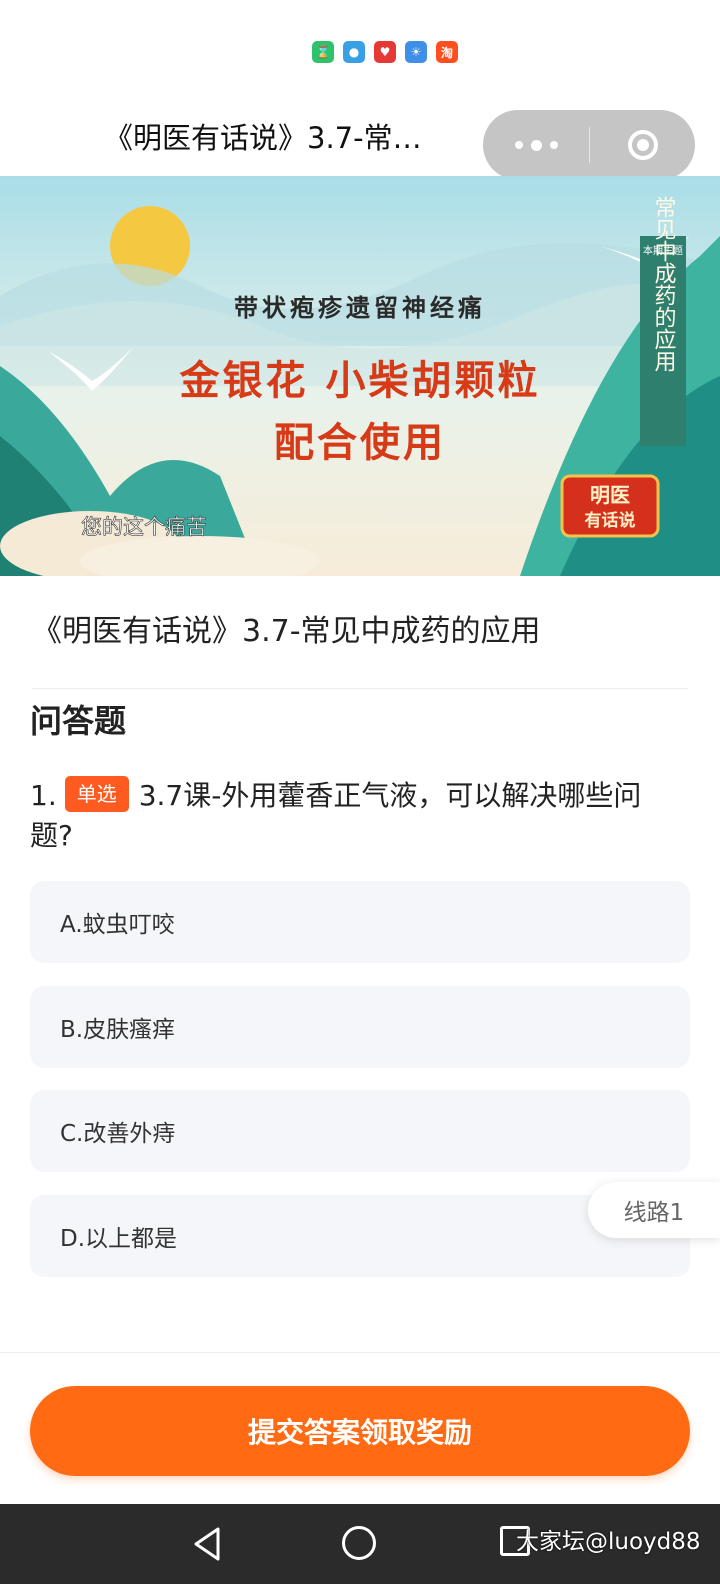 The image size is (720, 1584). I want to click on option-b: B.皮肤瘙痒, so click(360, 1027).